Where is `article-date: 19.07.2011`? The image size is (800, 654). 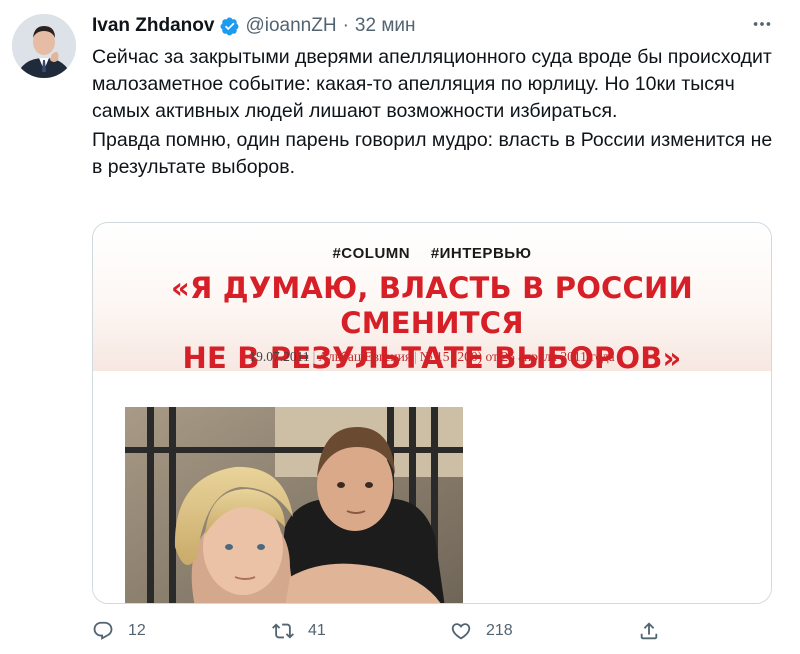
article-date: 19.07.2011 is located at coordinates (279, 356).